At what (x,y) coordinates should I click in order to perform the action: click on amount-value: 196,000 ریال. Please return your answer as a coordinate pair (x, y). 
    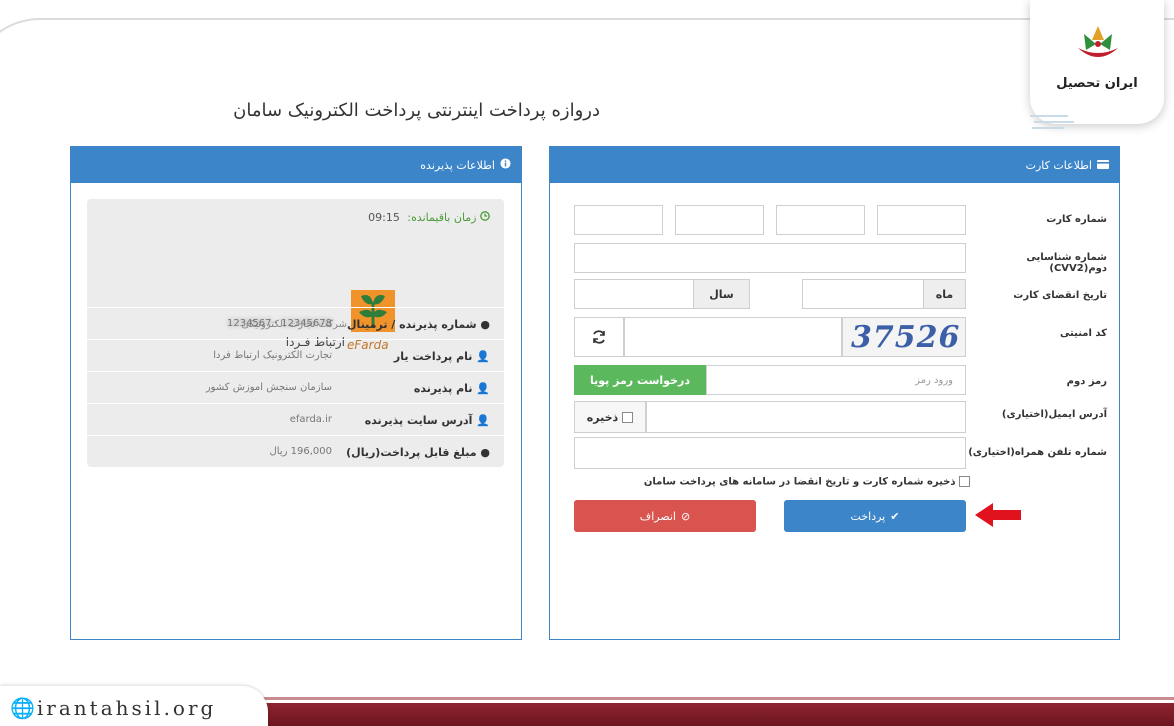
    Looking at the image, I should click on (300, 451).